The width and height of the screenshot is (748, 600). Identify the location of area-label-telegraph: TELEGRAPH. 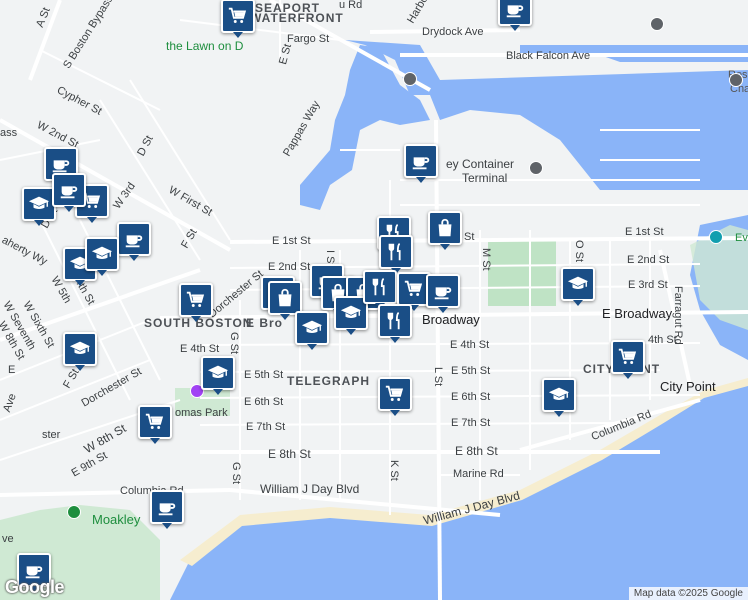
(329, 381).